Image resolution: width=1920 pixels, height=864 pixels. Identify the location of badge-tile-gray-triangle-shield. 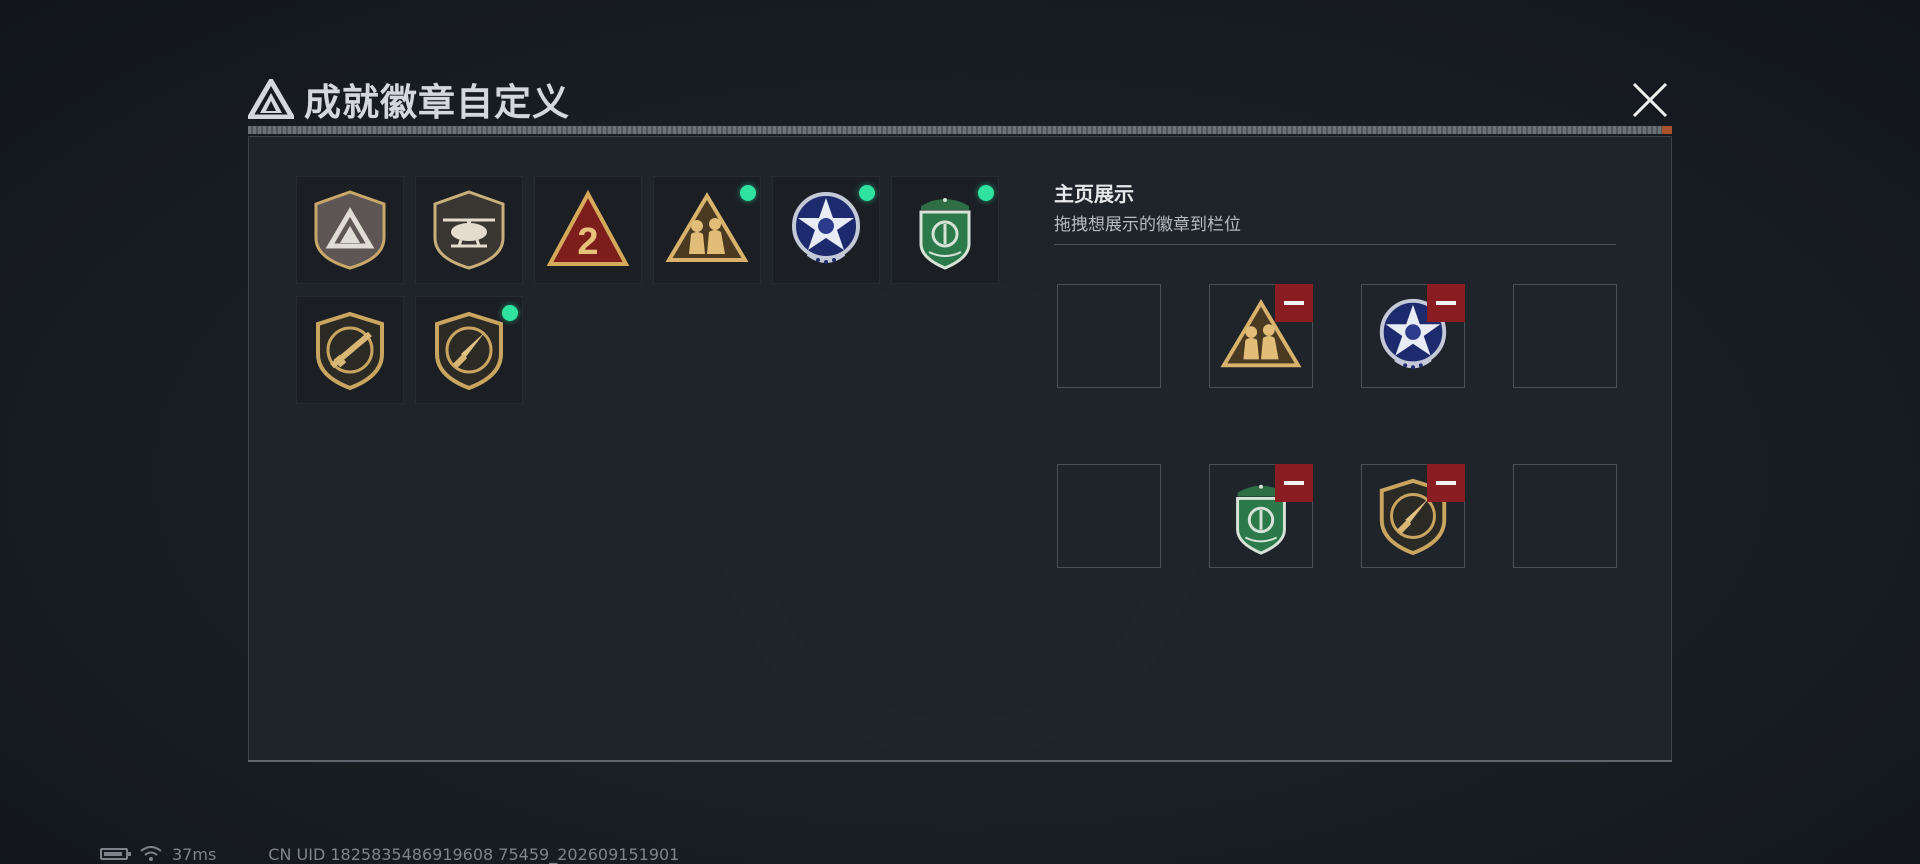
(350, 230).